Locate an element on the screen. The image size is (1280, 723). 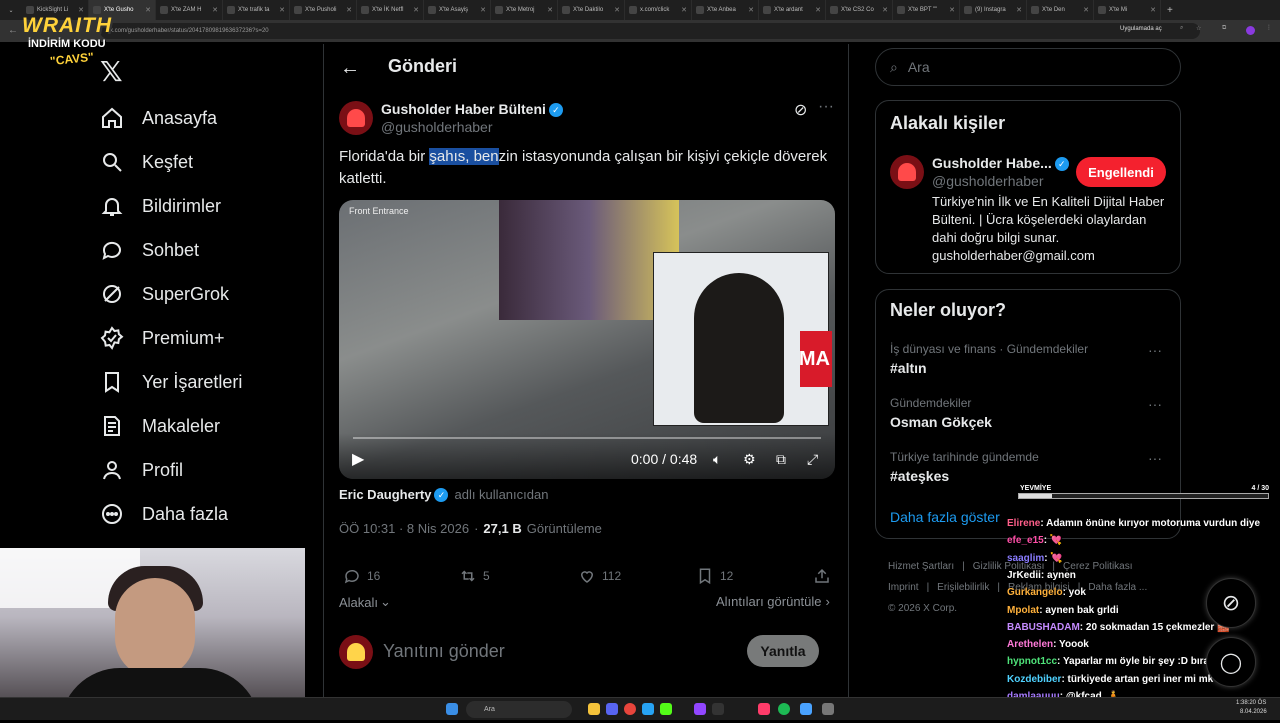
more-options-icon: ··· is located at coordinates (826, 107).